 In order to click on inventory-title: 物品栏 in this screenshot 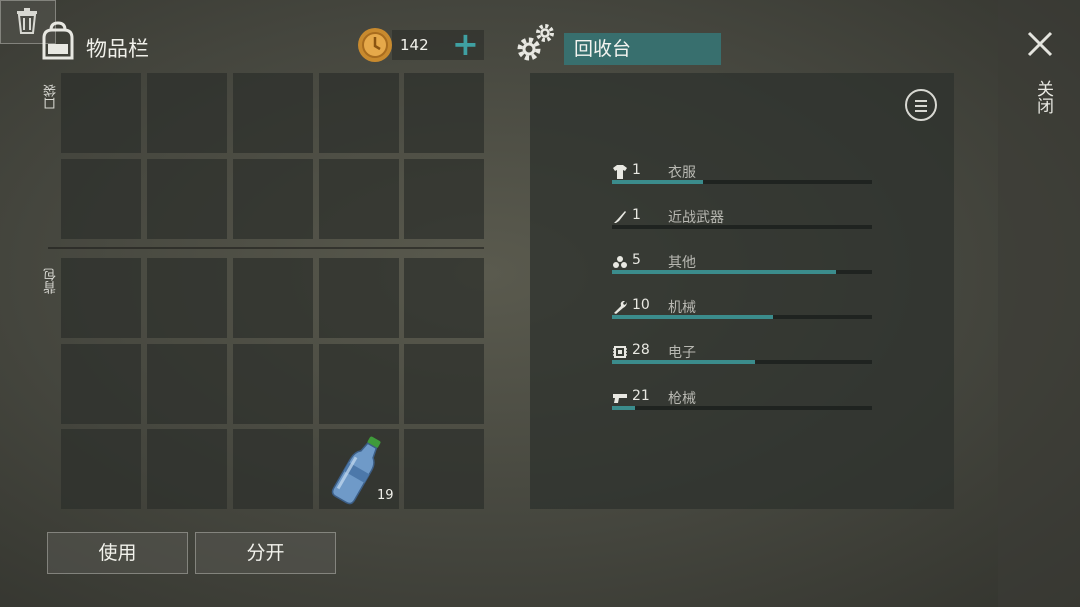, I will do `click(117, 49)`.